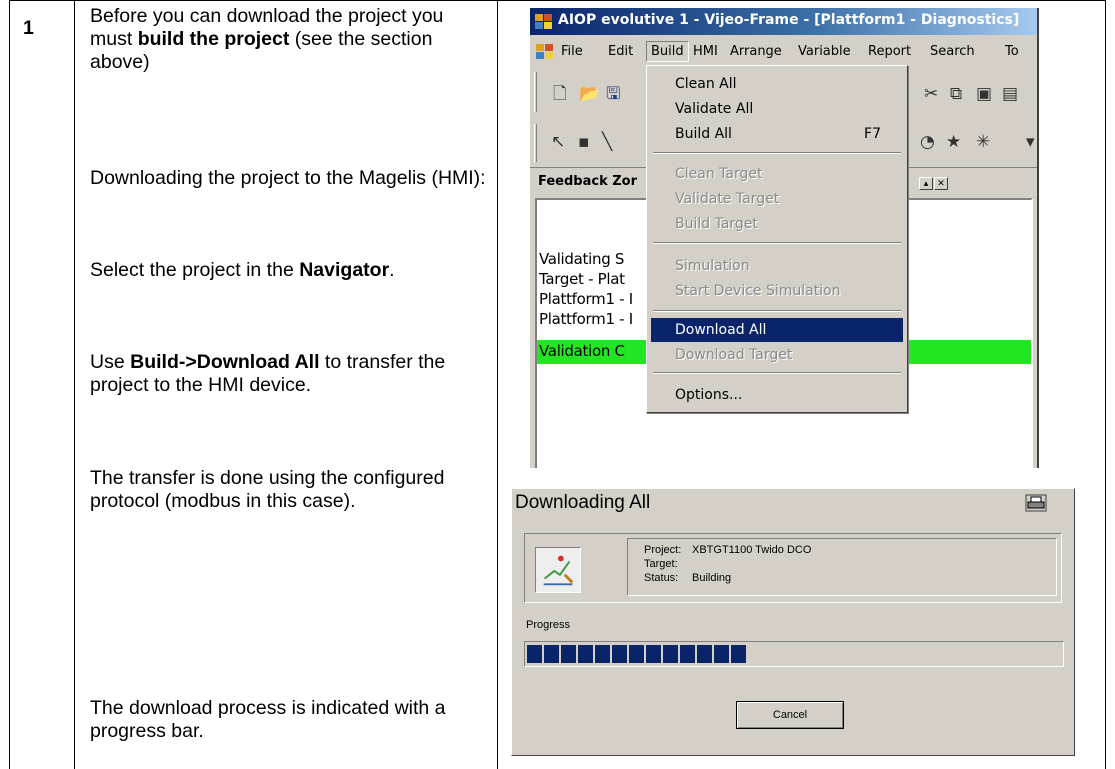 This screenshot has width=1115, height=769. Describe the element at coordinates (589, 94) in the screenshot. I see `open-folder-icon: 📂` at that location.